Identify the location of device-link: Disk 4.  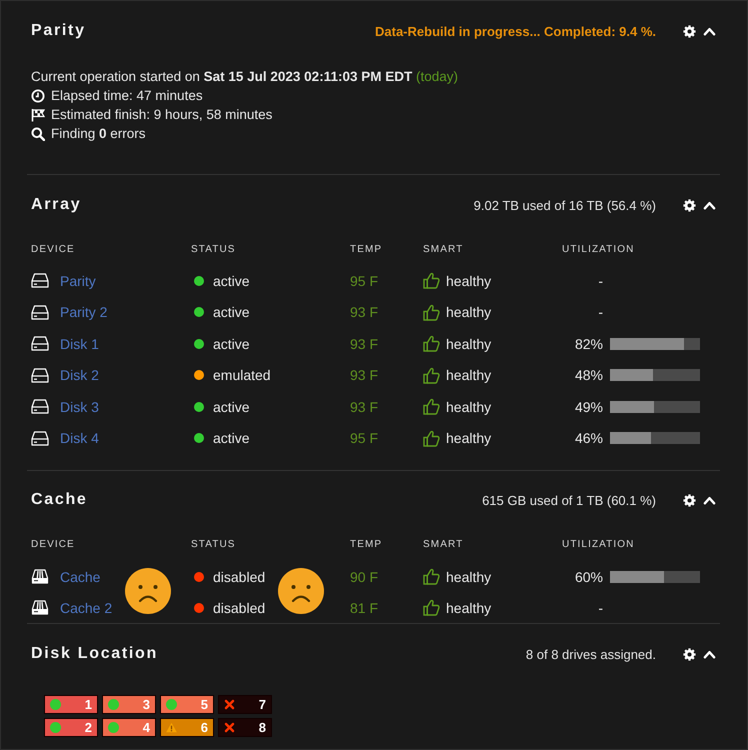
(79, 438).